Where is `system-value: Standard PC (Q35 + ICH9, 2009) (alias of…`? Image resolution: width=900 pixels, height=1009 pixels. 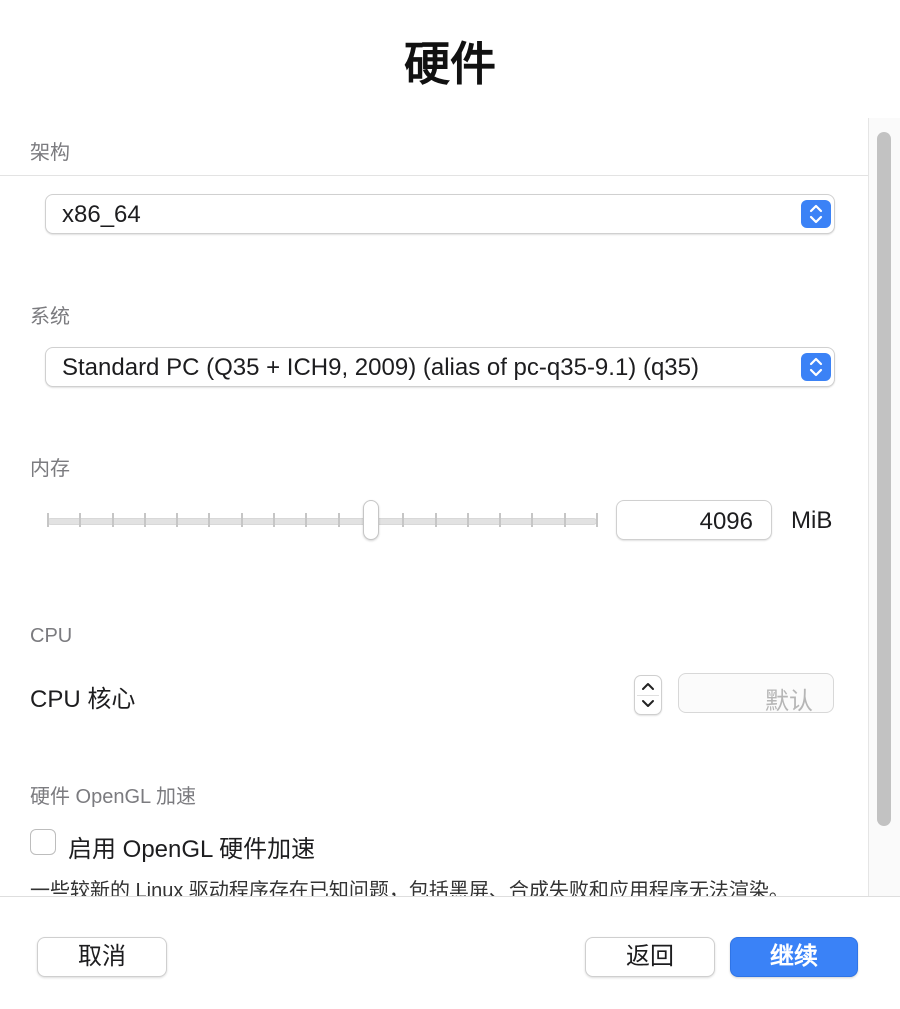
system-value: Standard PC (Q35 + ICH9, 2009) (alias of… is located at coordinates (380, 367).